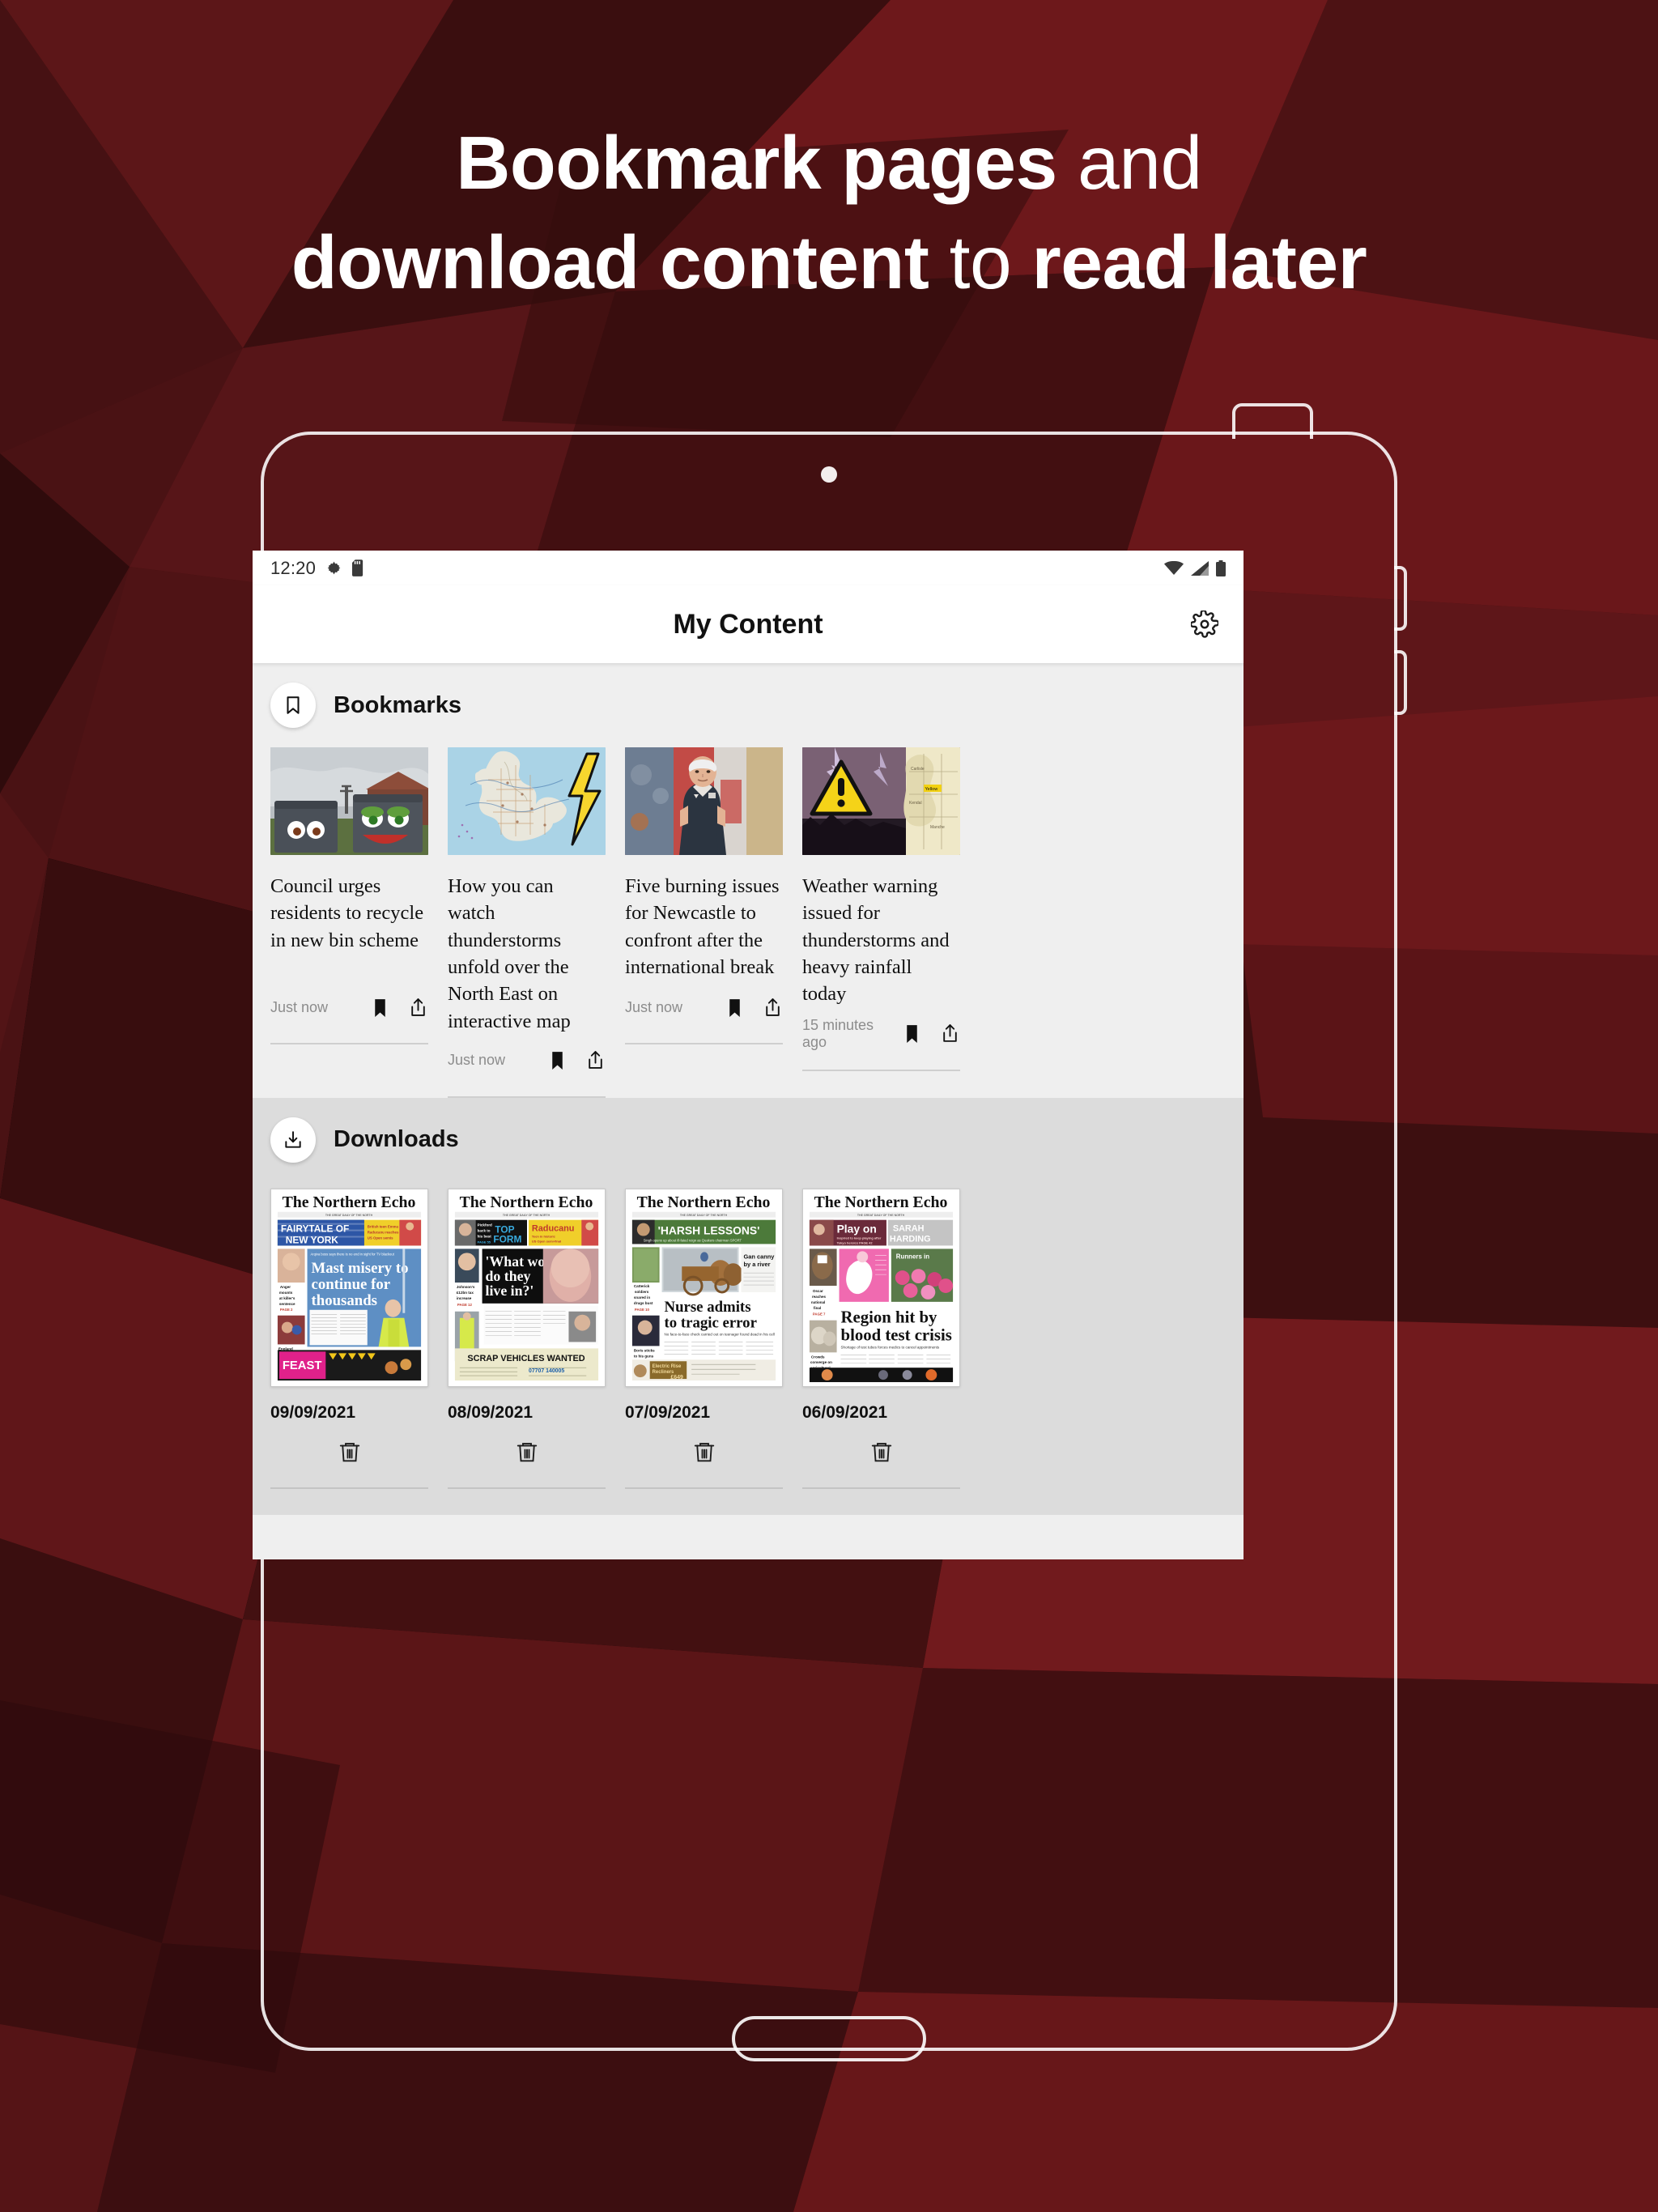 The height and width of the screenshot is (2212, 1658). Describe the element at coordinates (748, 568) in the screenshot. I see `status-bar: 12:20` at that location.